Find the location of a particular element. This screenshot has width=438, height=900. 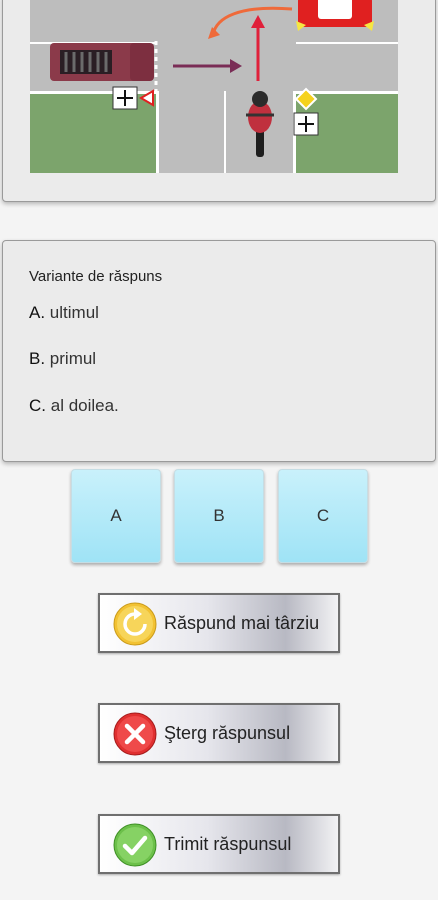

choice-a-button: A is located at coordinates (116, 516).